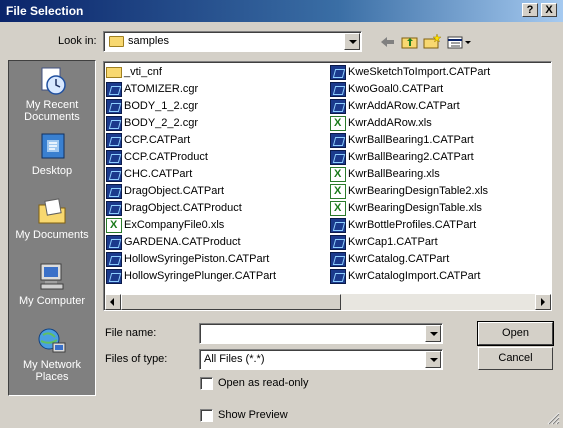  What do you see at coordinates (52, 171) in the screenshot?
I see `place-label: Desktop` at bounding box center [52, 171].